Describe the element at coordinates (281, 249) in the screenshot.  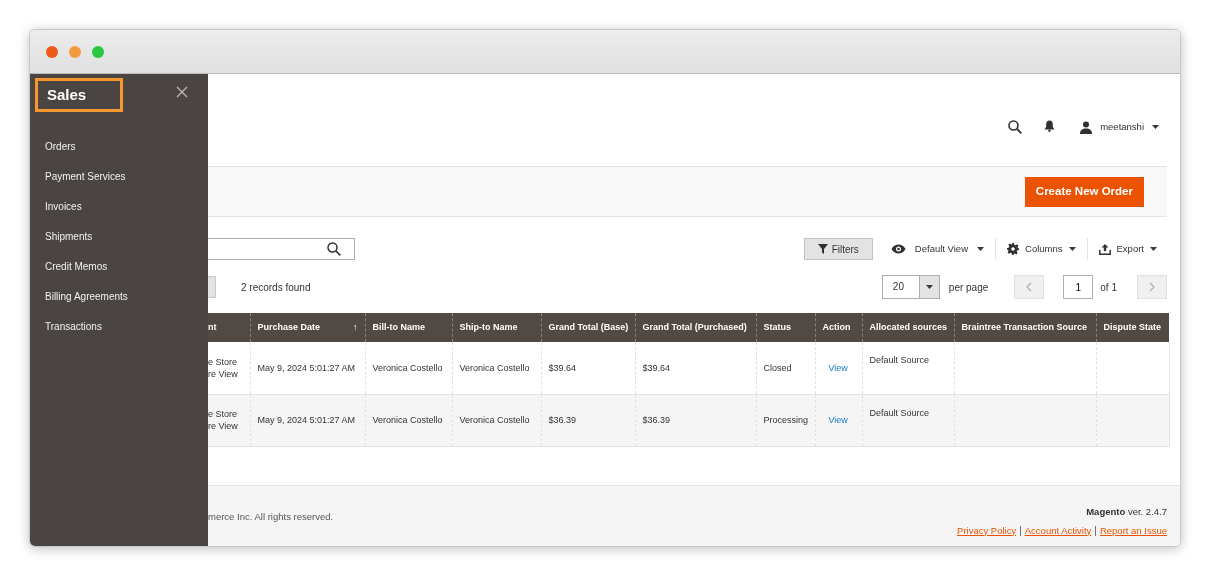
I see `search-field` at that location.